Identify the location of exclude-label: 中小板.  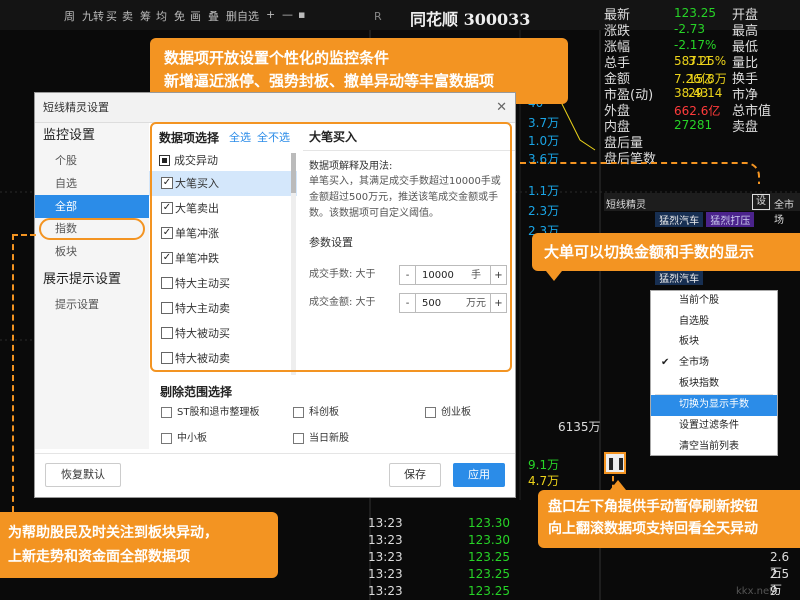
(192, 438).